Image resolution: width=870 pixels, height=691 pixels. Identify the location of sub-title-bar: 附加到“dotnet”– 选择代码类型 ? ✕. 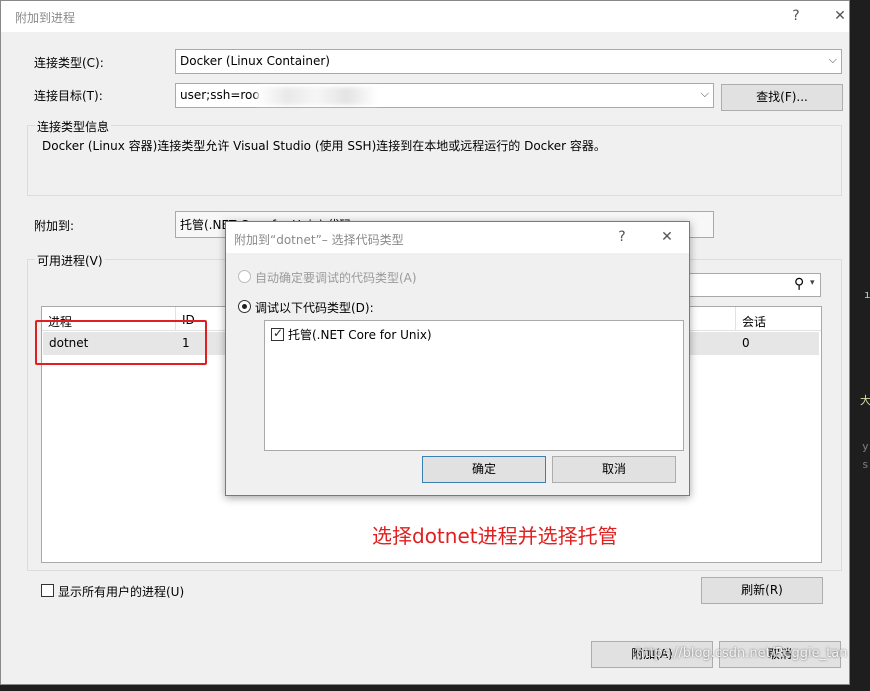
(457, 237).